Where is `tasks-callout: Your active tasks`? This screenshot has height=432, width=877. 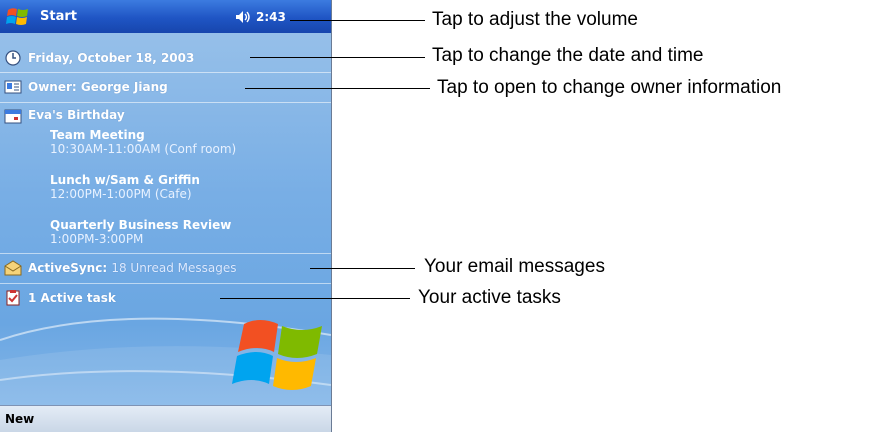 tasks-callout: Your active tasks is located at coordinates (489, 297).